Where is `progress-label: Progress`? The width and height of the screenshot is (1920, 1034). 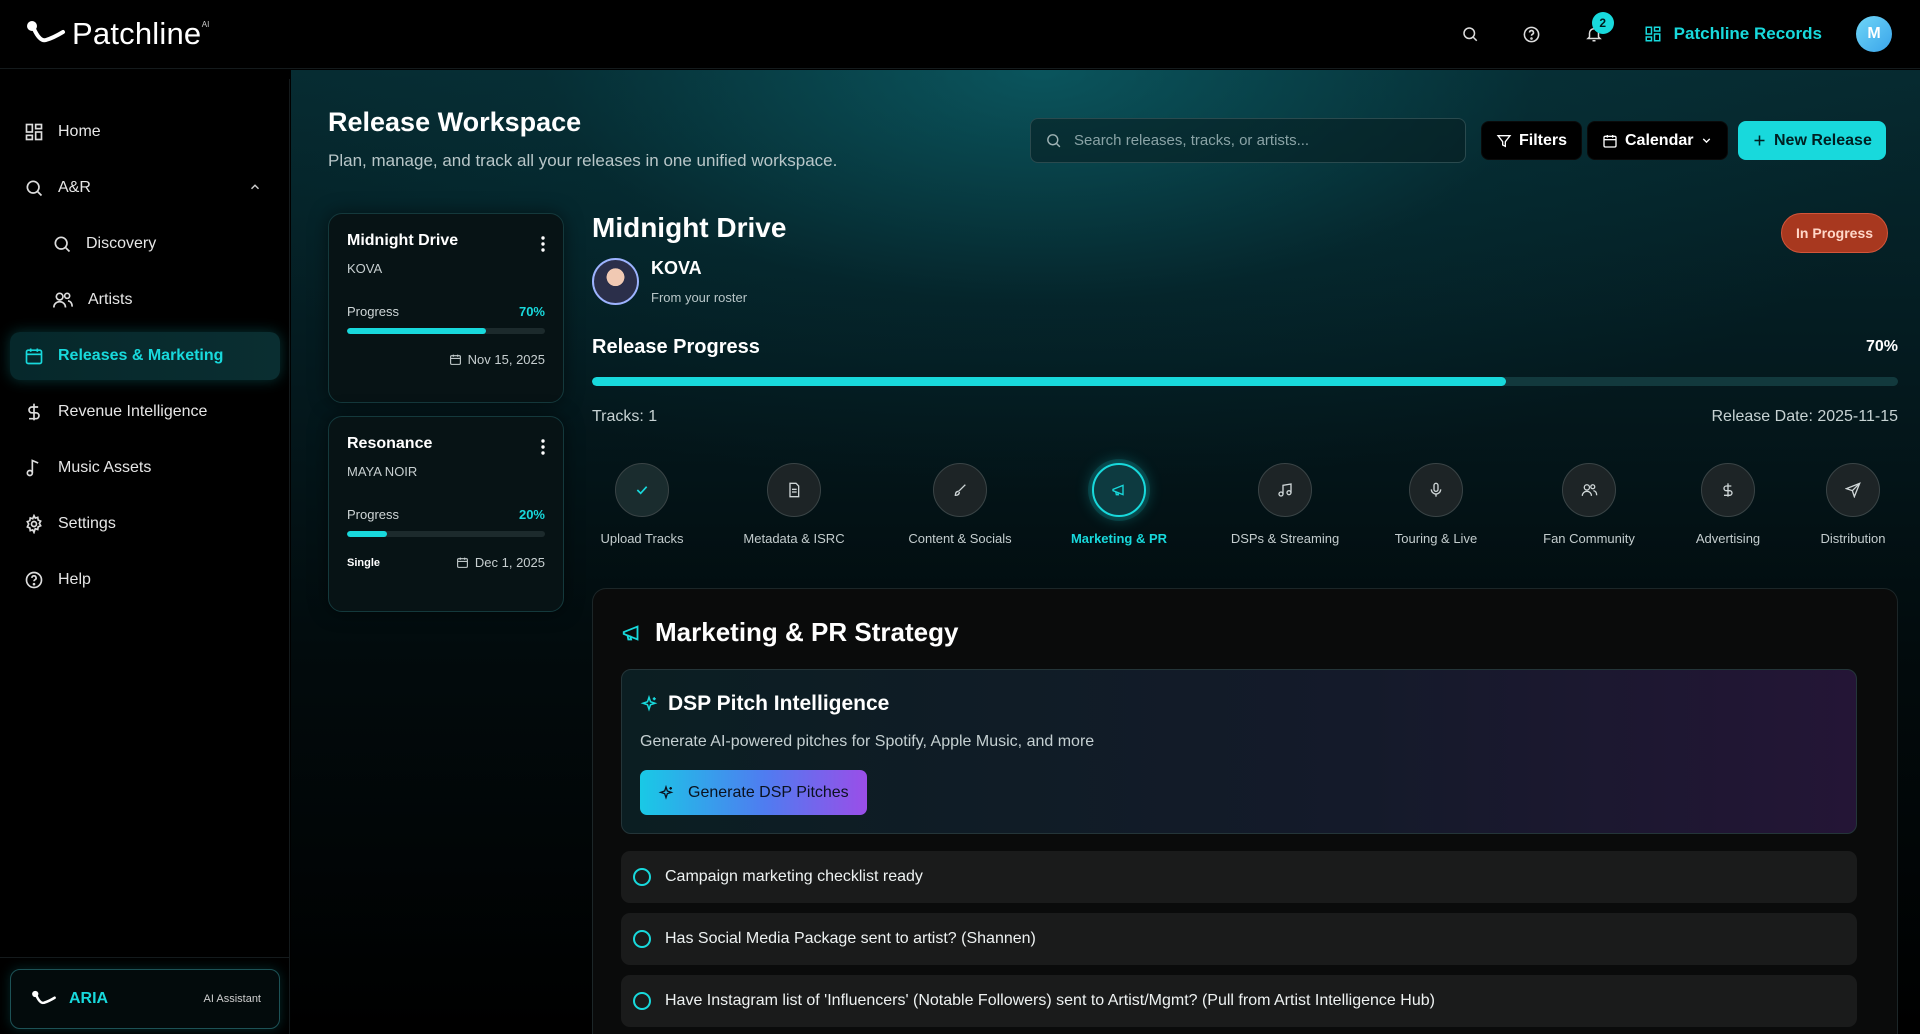
progress-label: Progress is located at coordinates (373, 514).